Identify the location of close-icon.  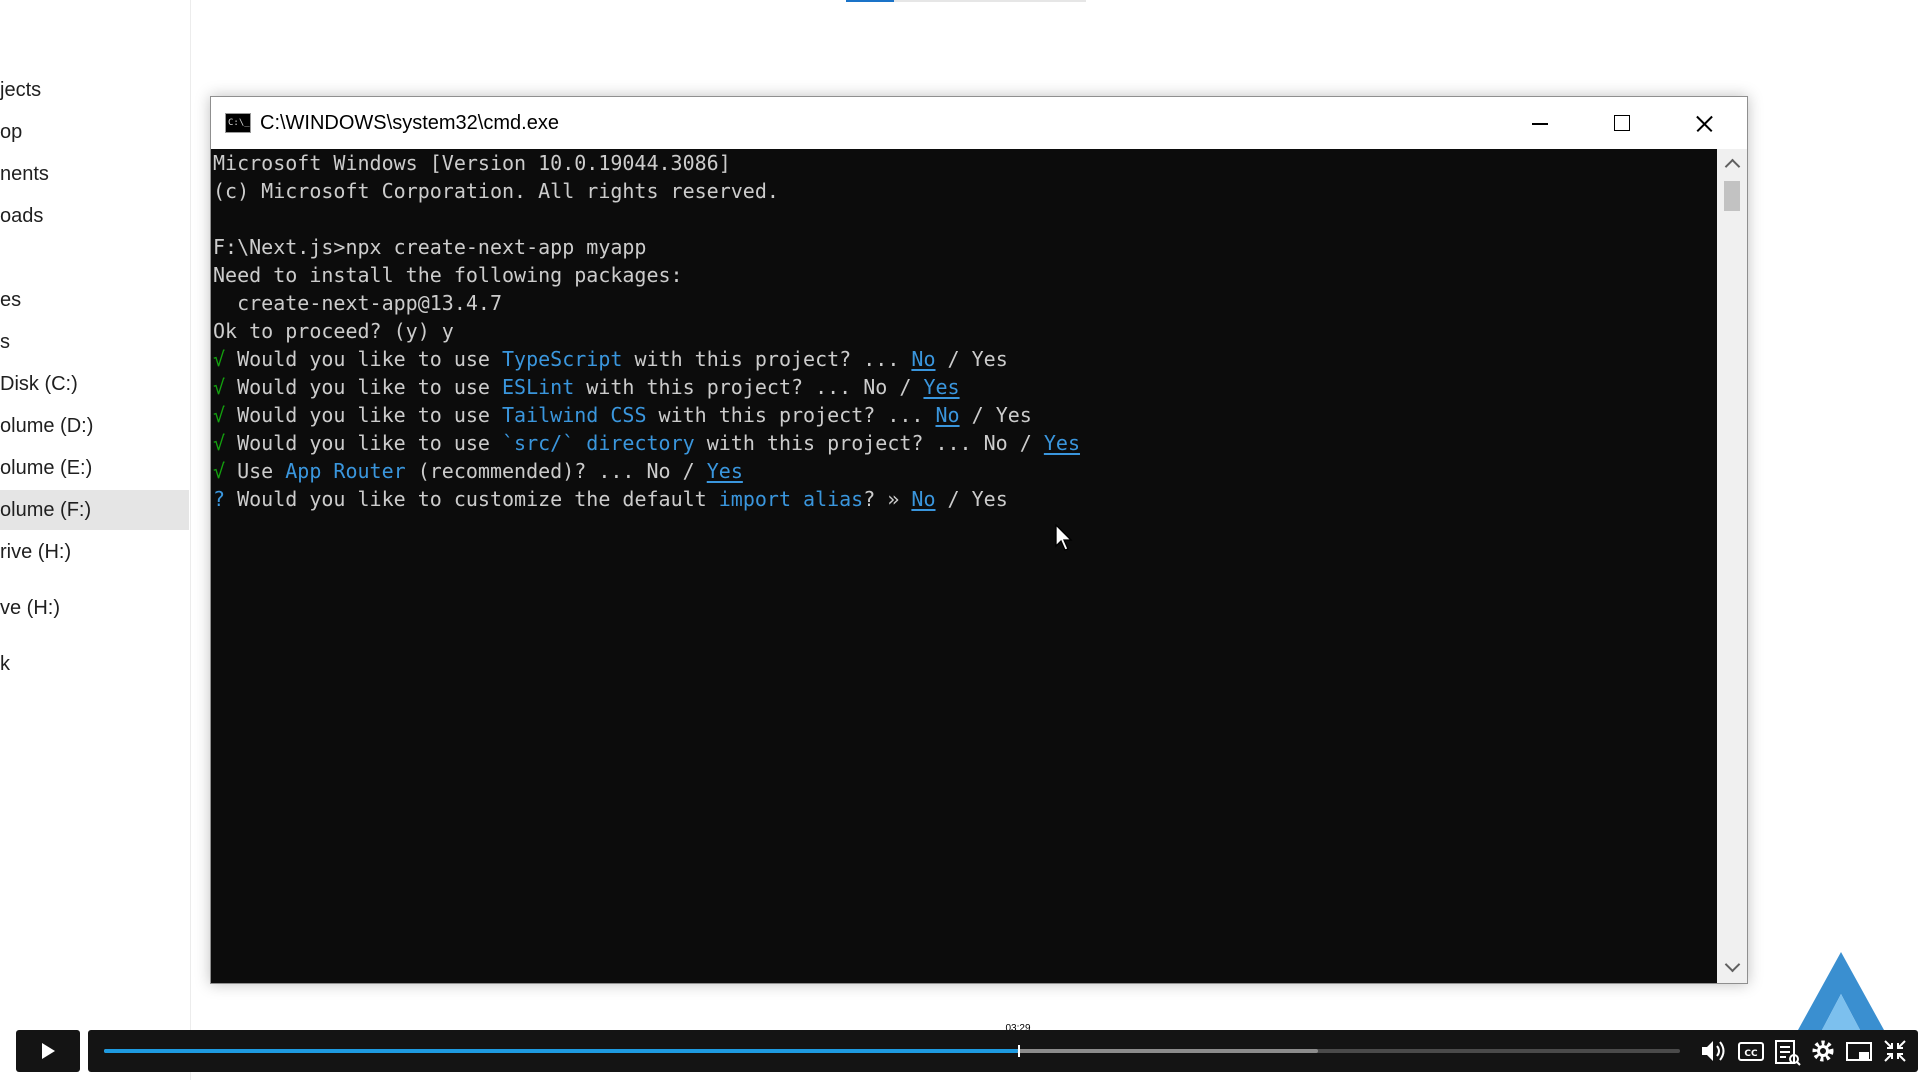
(1704, 123).